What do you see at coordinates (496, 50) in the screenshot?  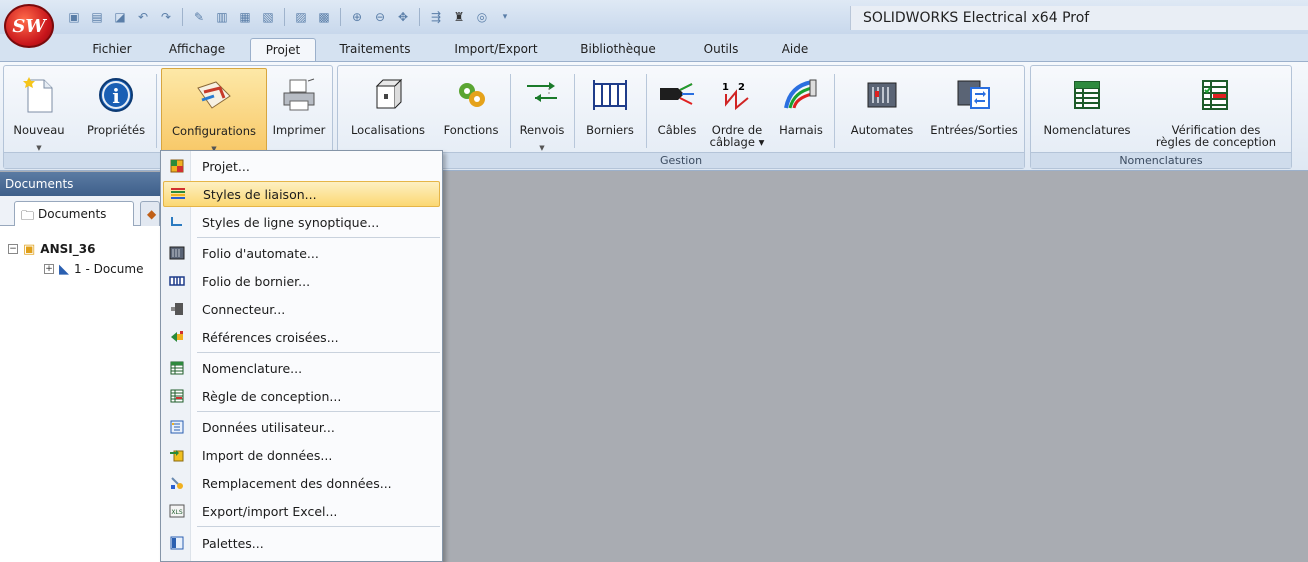 I see `tab-import-export: Import/Export` at bounding box center [496, 50].